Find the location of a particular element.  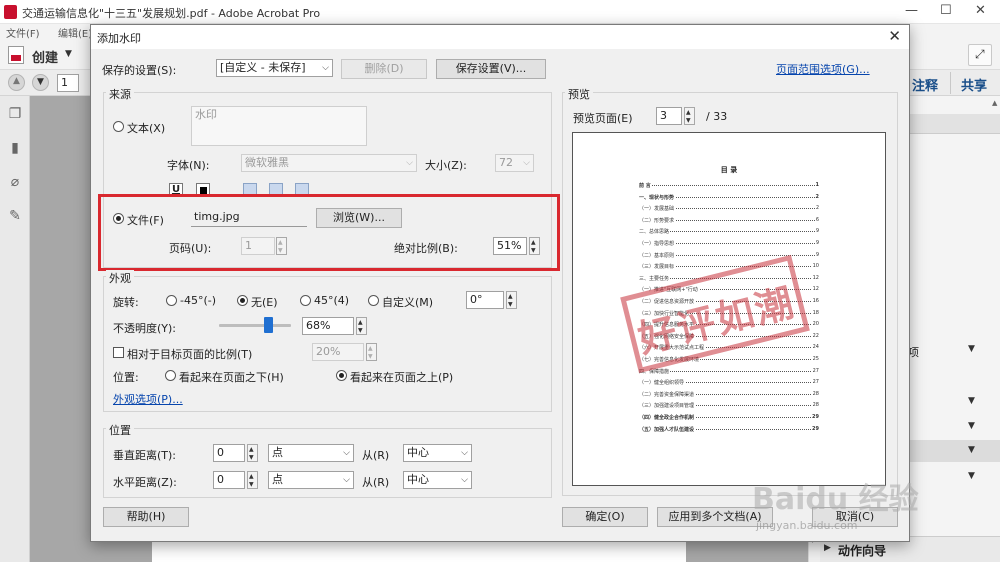

bookmark-icon: ▮ is located at coordinates (15, 148).